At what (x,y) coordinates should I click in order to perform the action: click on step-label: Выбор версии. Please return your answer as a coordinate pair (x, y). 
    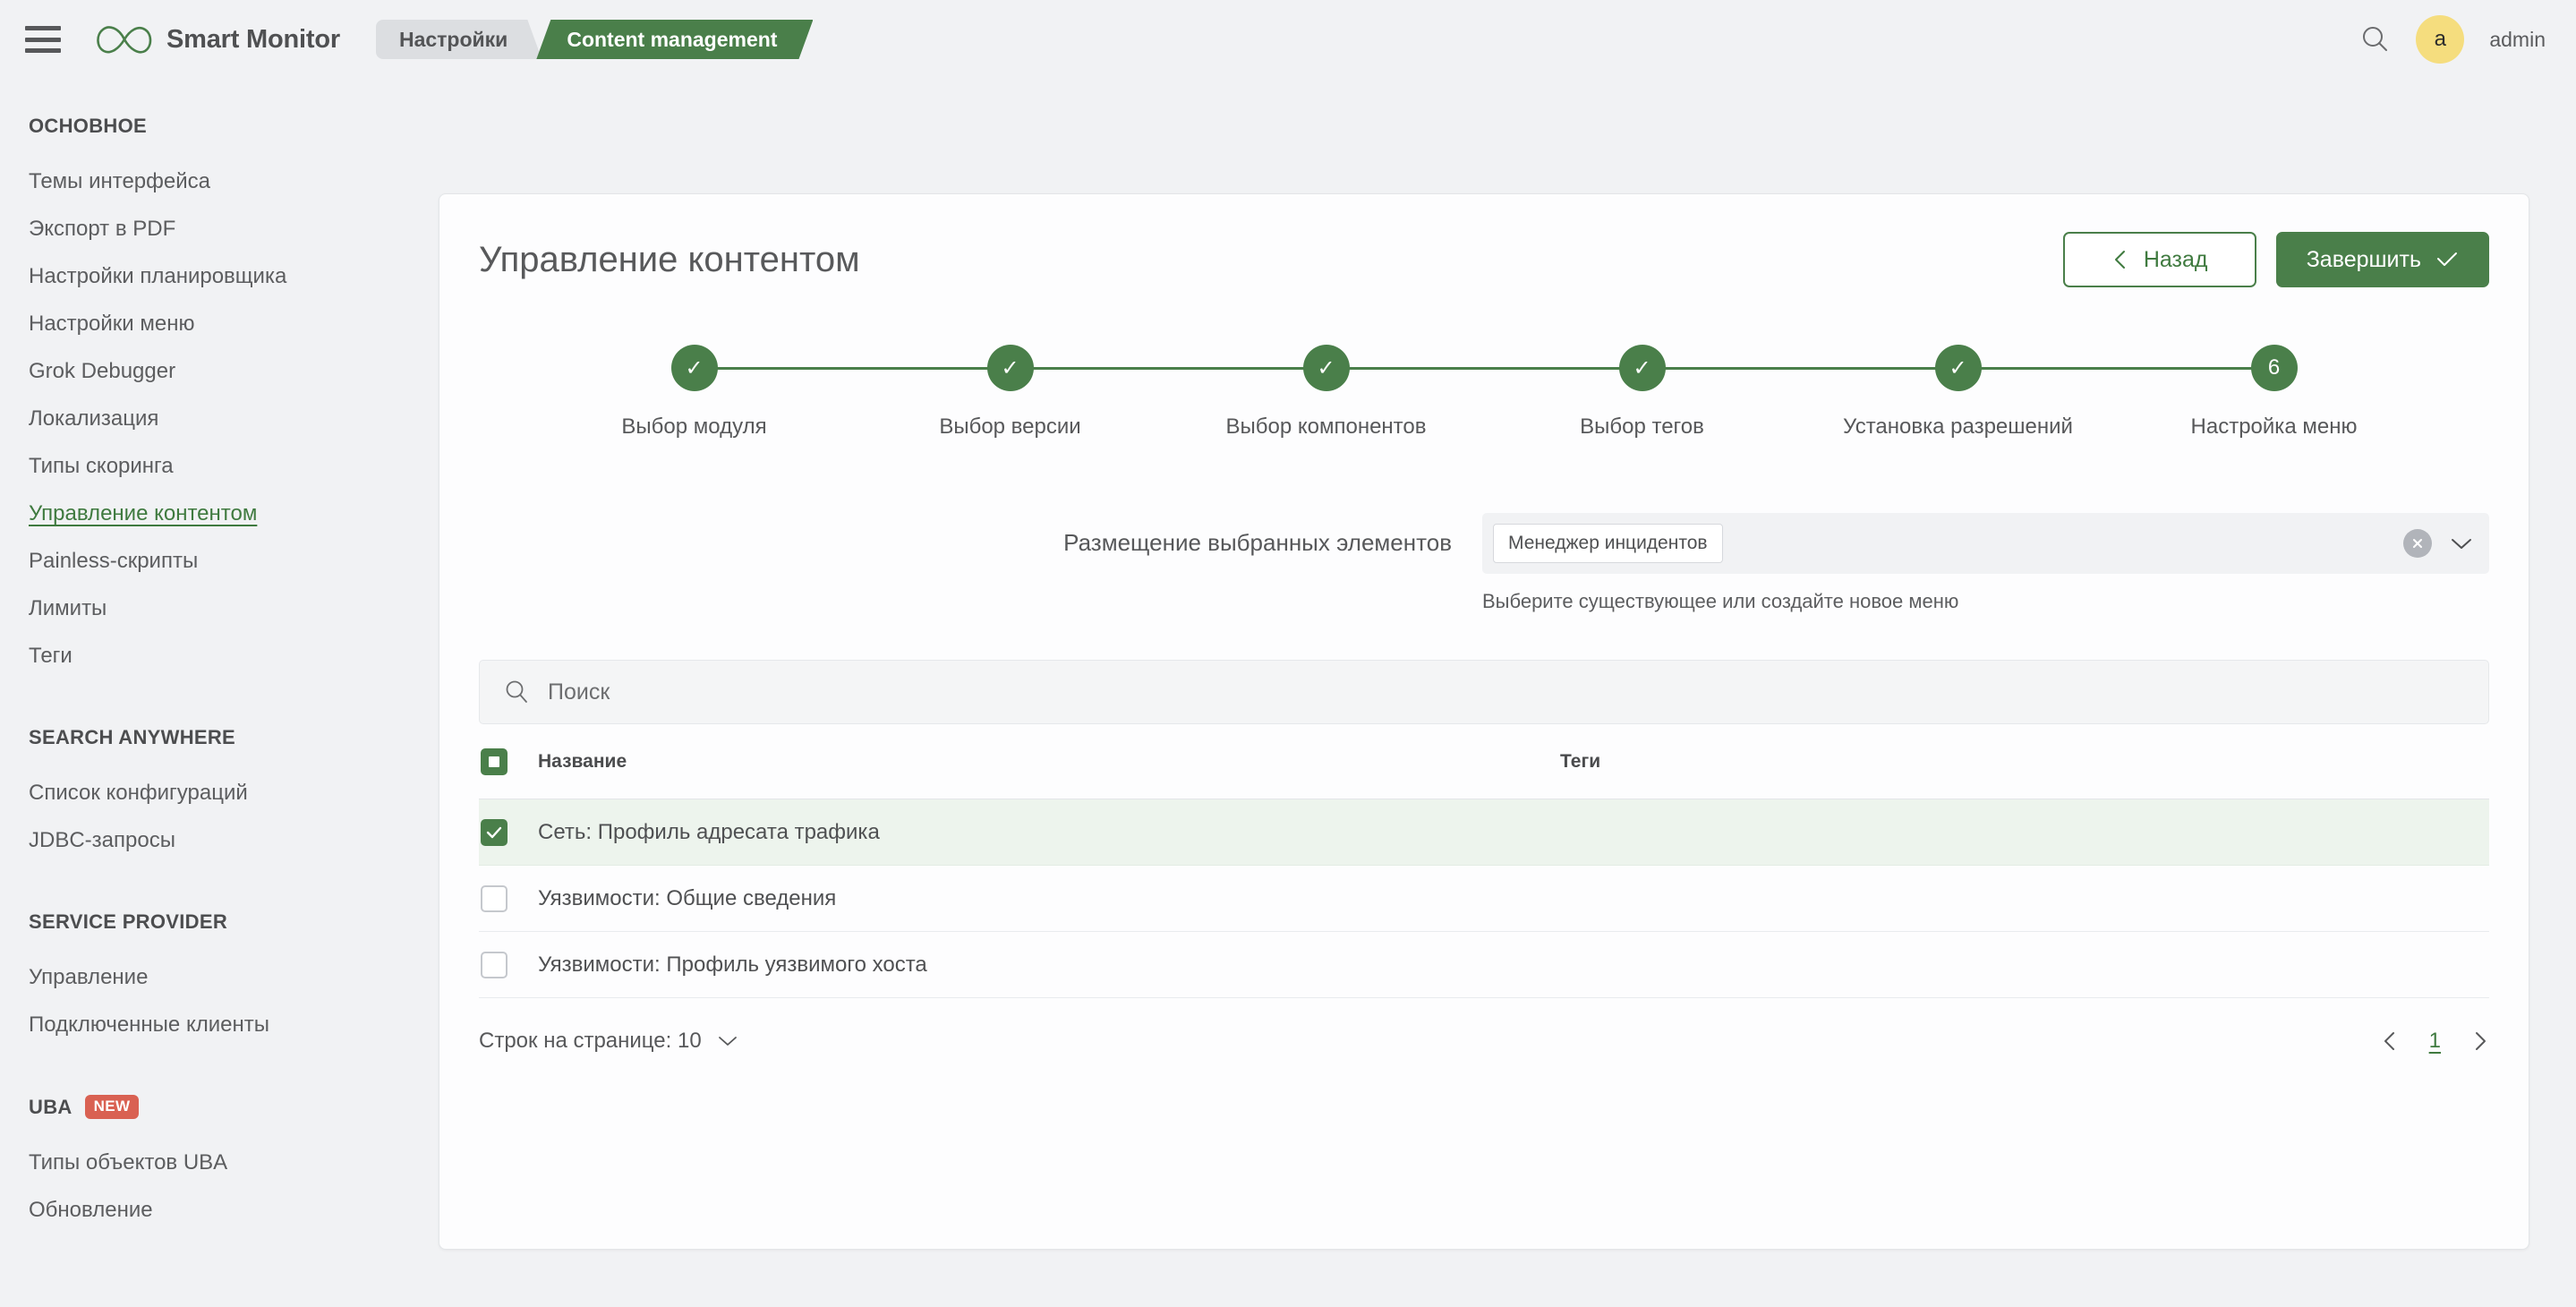
    Looking at the image, I should click on (1010, 426).